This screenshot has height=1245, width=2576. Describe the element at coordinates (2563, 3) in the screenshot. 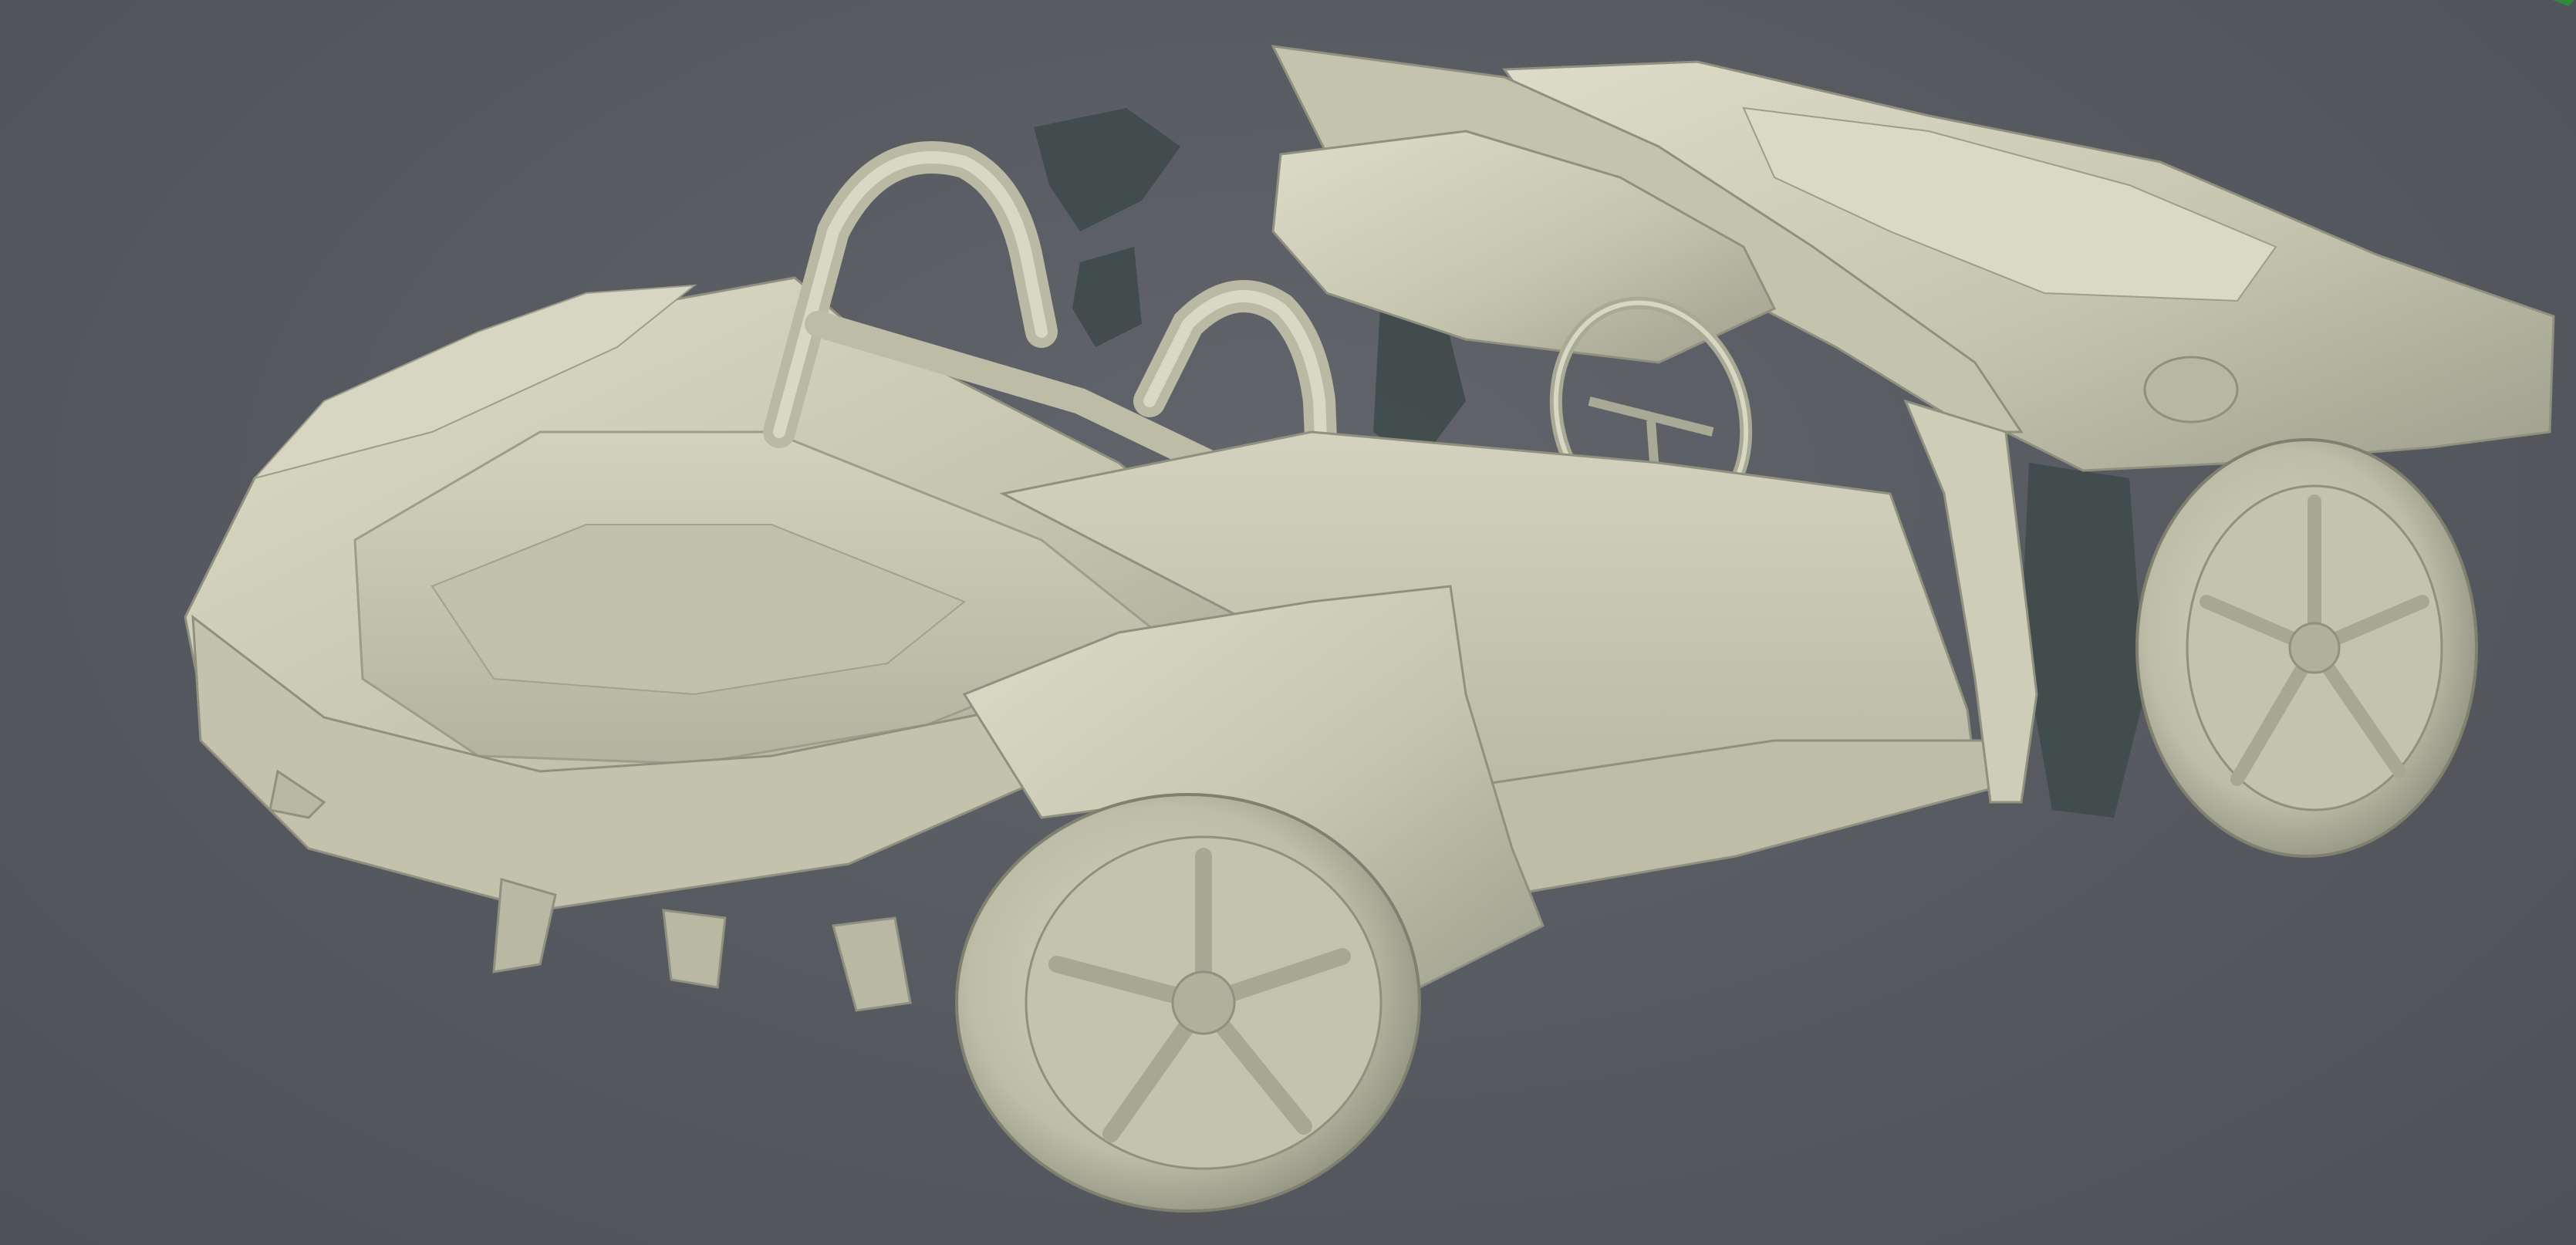

I see `axis-indicator-icon` at that location.